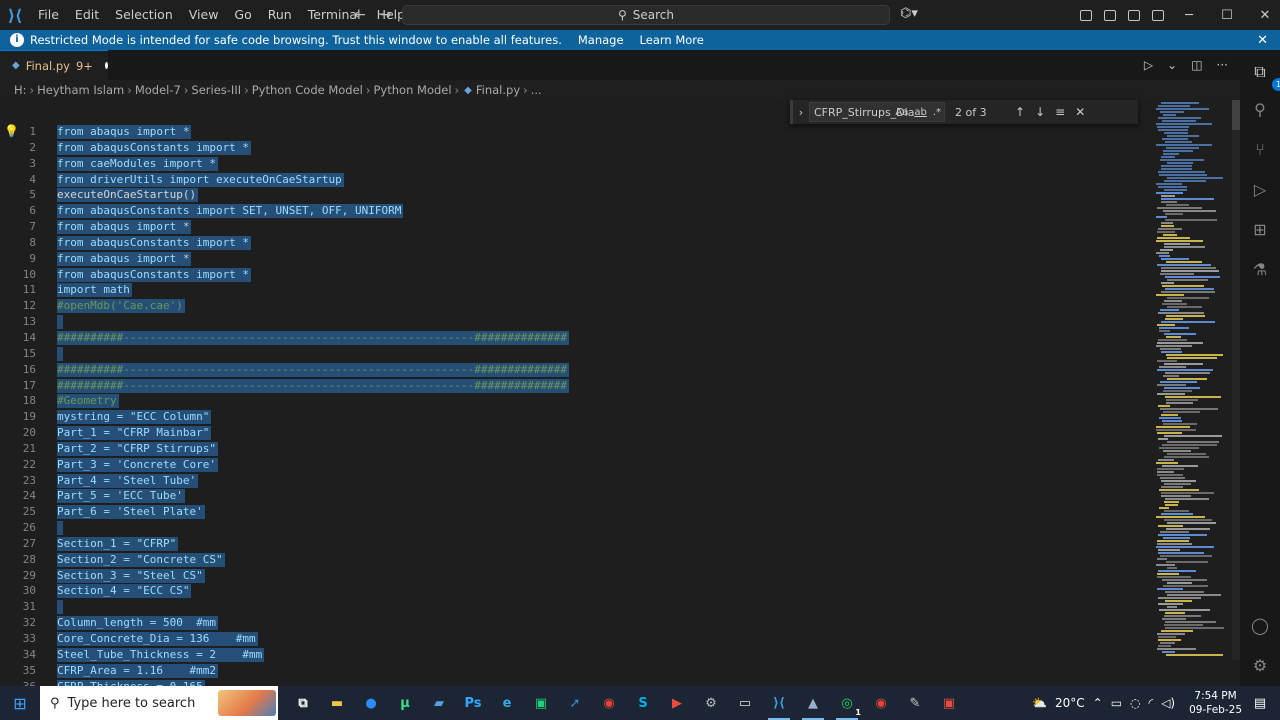 The height and width of the screenshot is (720, 1280). I want to click on menu-file: File, so click(48, 15).